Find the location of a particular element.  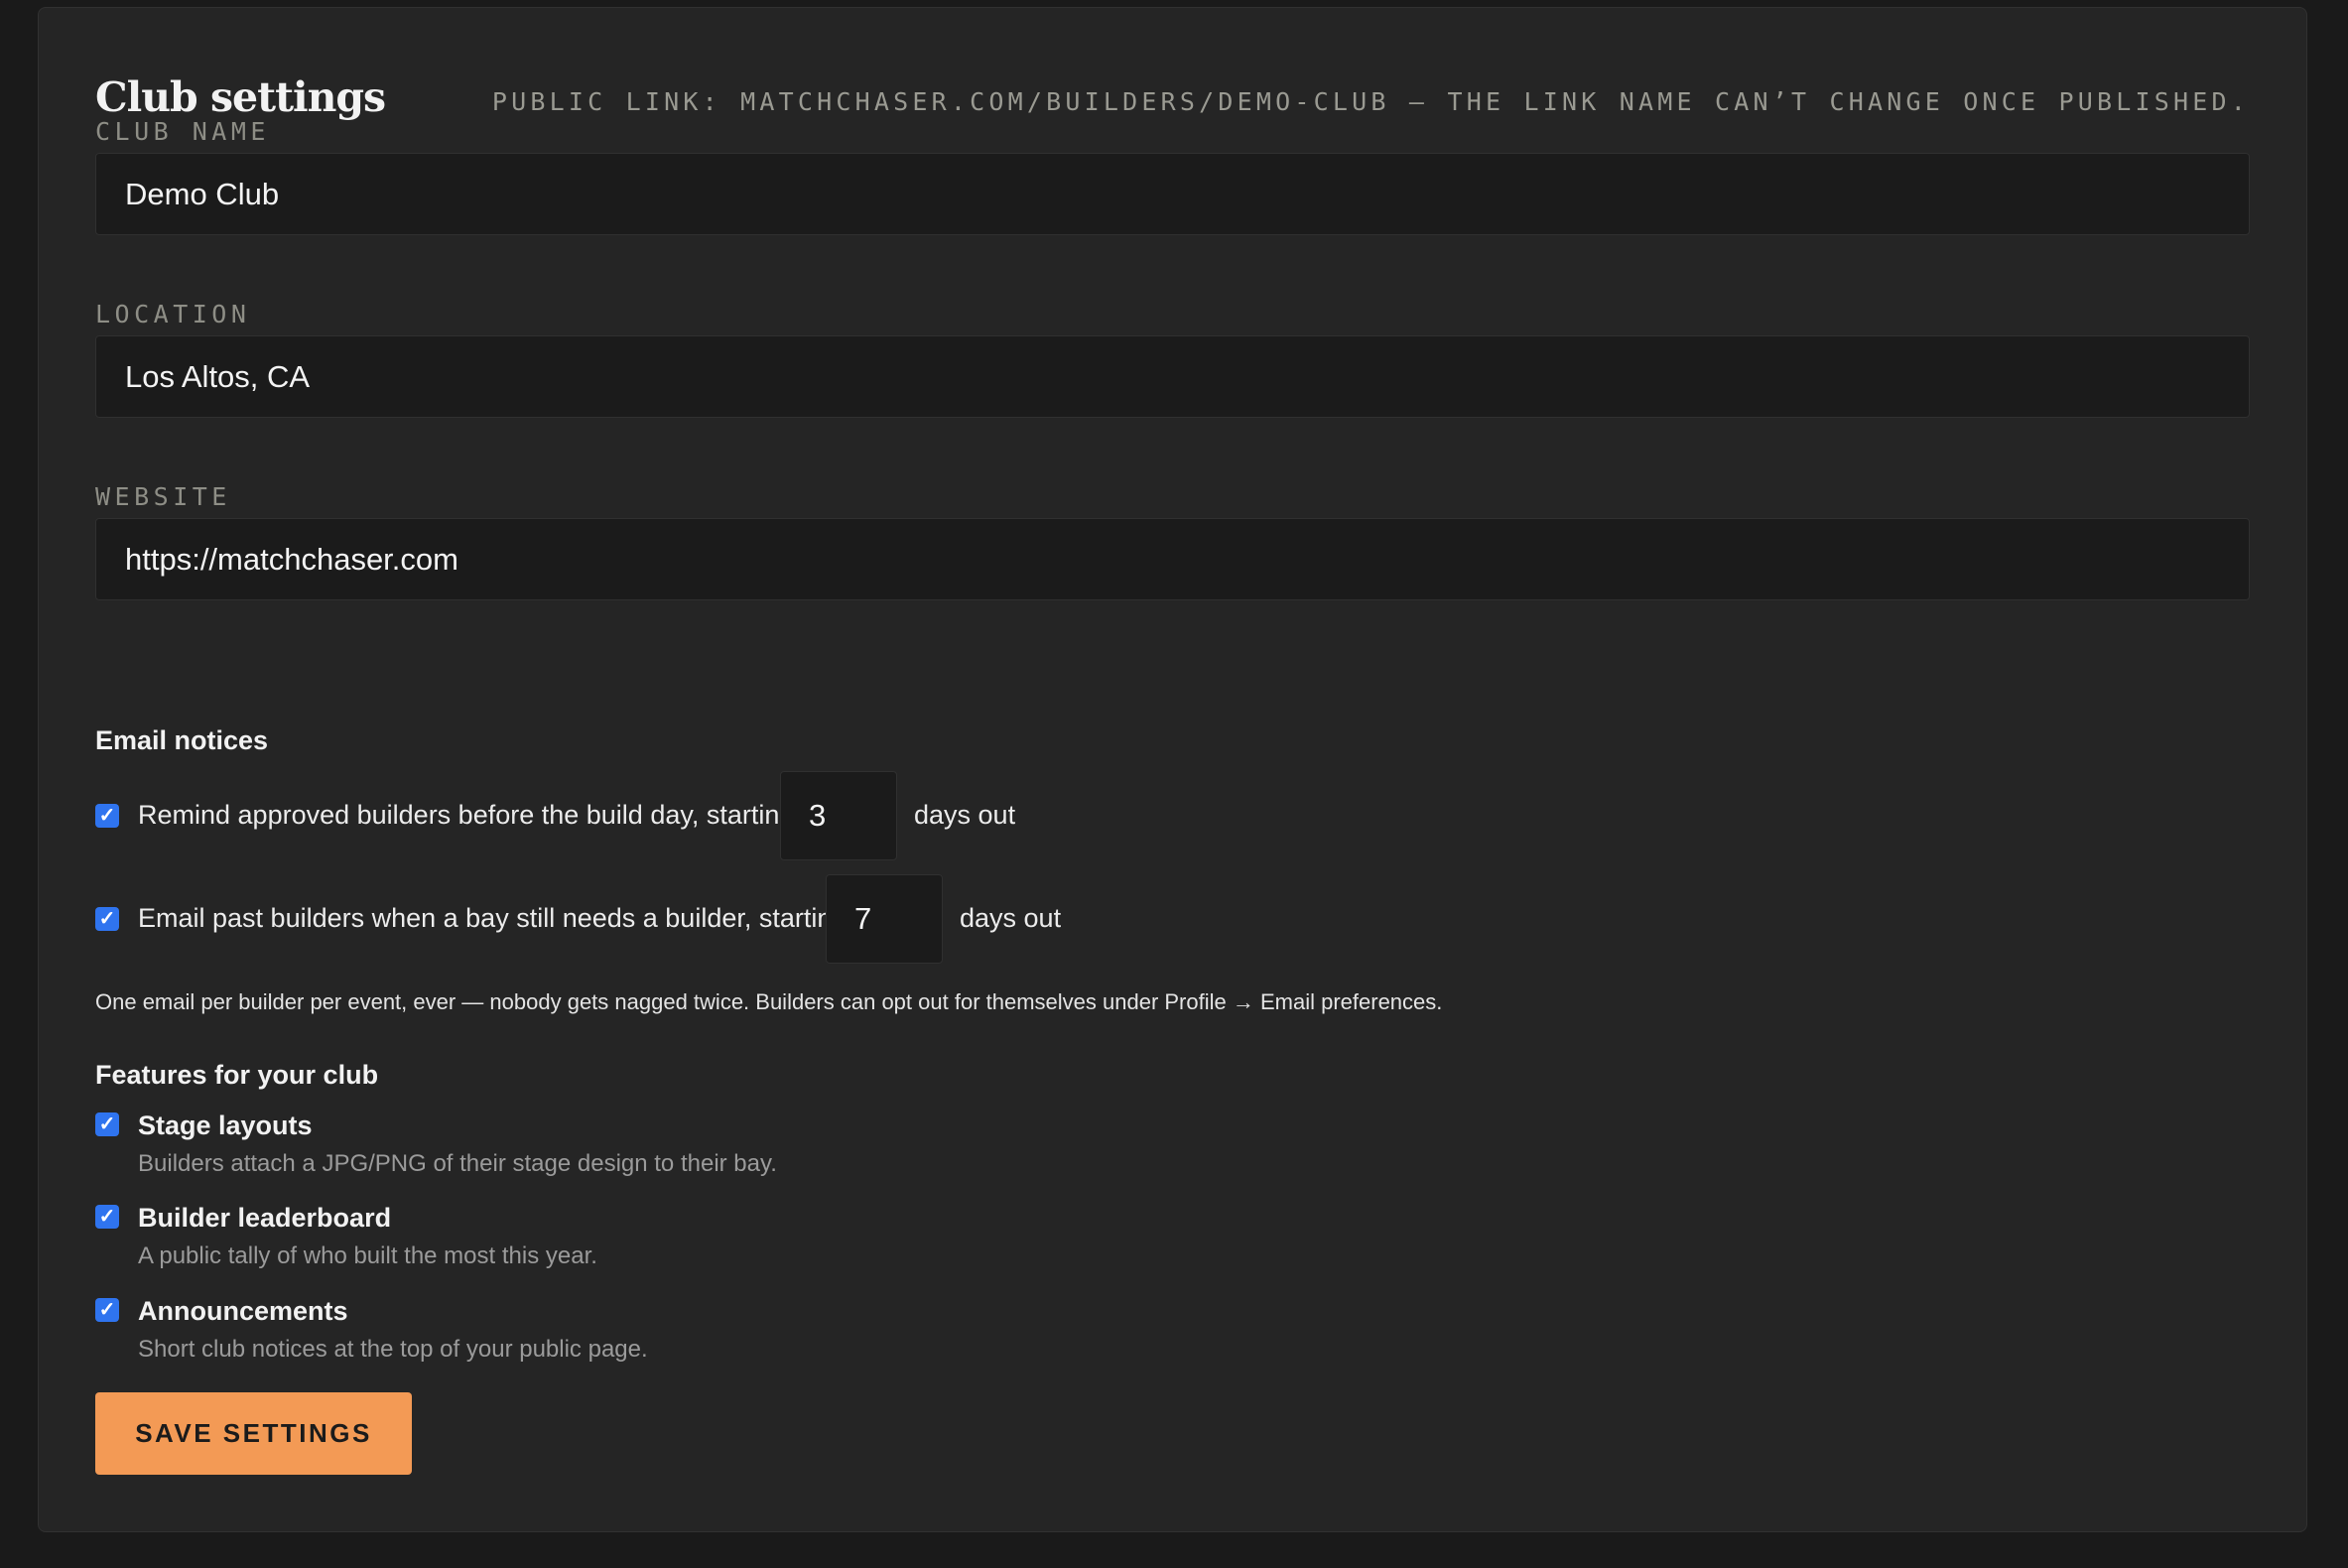

past-builders-days-input is located at coordinates (884, 919).